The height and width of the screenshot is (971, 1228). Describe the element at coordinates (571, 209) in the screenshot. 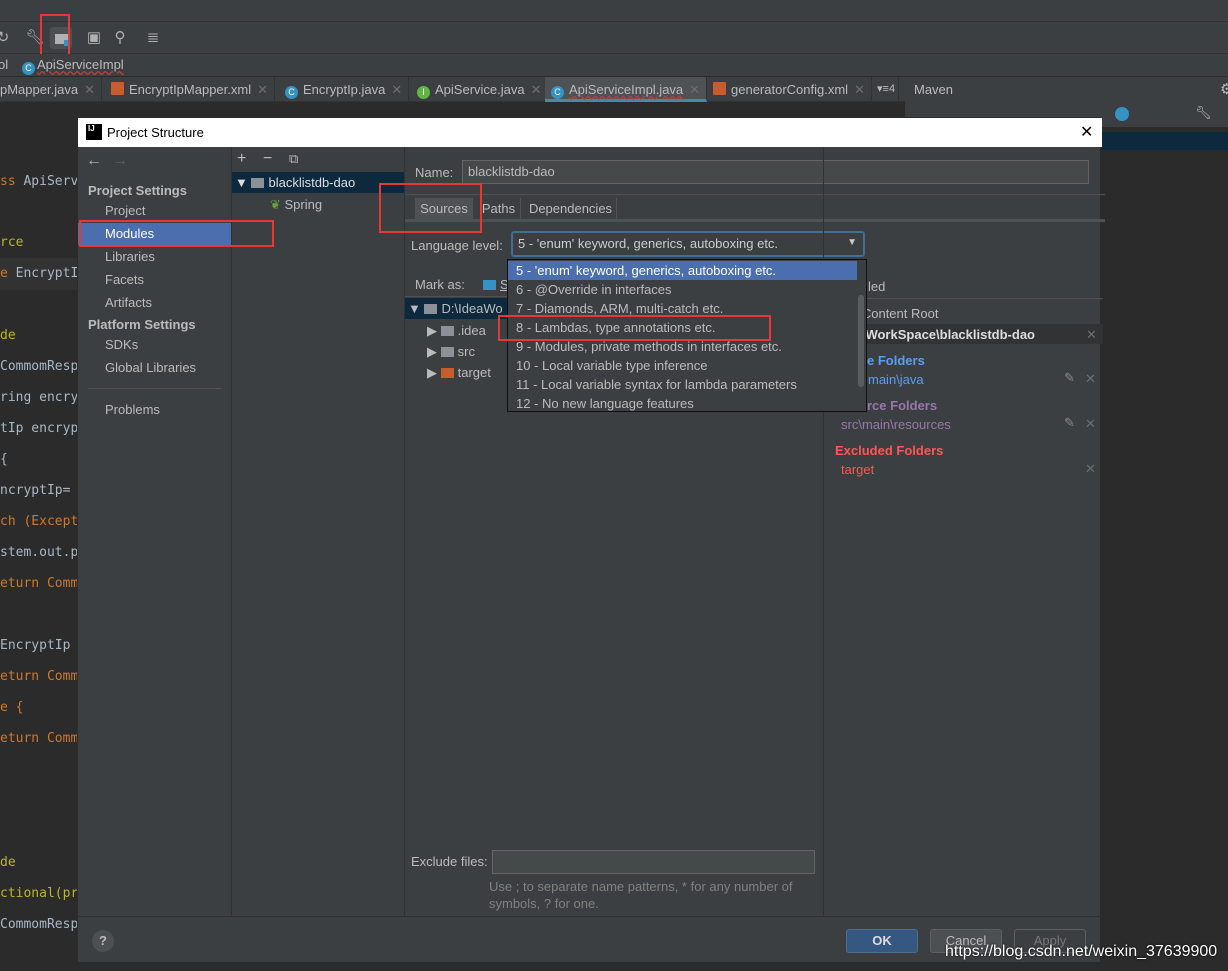

I see `tab-dependencies: Dependencies` at that location.